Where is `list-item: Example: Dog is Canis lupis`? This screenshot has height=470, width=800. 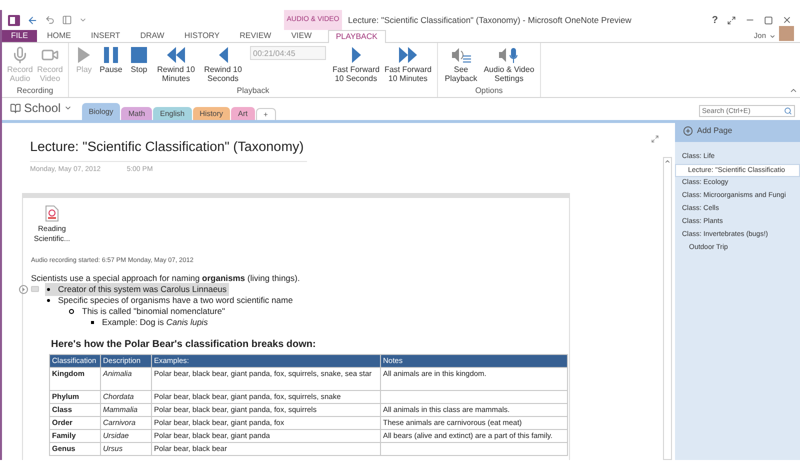 list-item: Example: Dog is Canis lupis is located at coordinates (149, 323).